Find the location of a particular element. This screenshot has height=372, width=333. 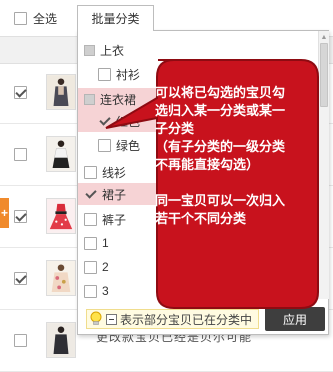

scroll-up-arrow-icon: ▲ is located at coordinates (324, 37).